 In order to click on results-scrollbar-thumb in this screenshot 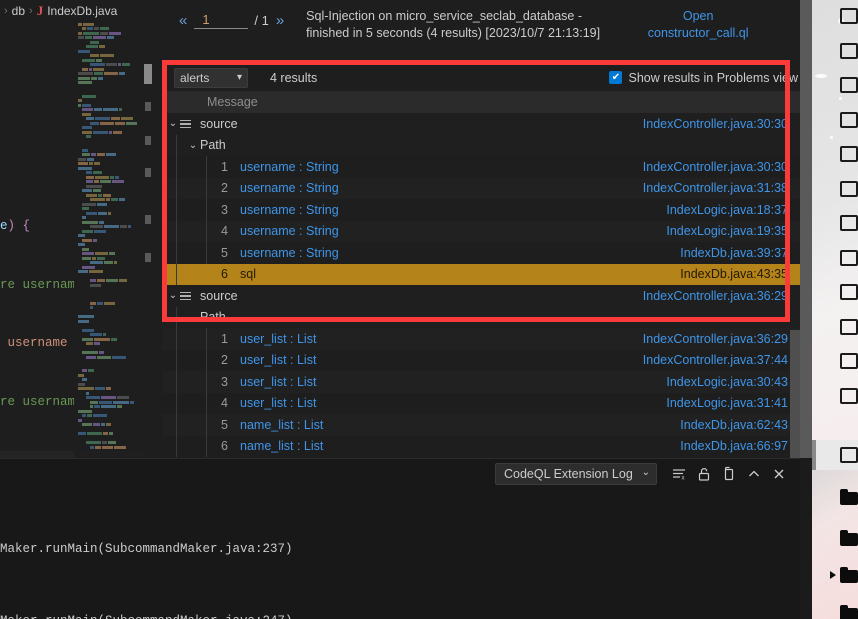, I will do `click(795, 394)`.